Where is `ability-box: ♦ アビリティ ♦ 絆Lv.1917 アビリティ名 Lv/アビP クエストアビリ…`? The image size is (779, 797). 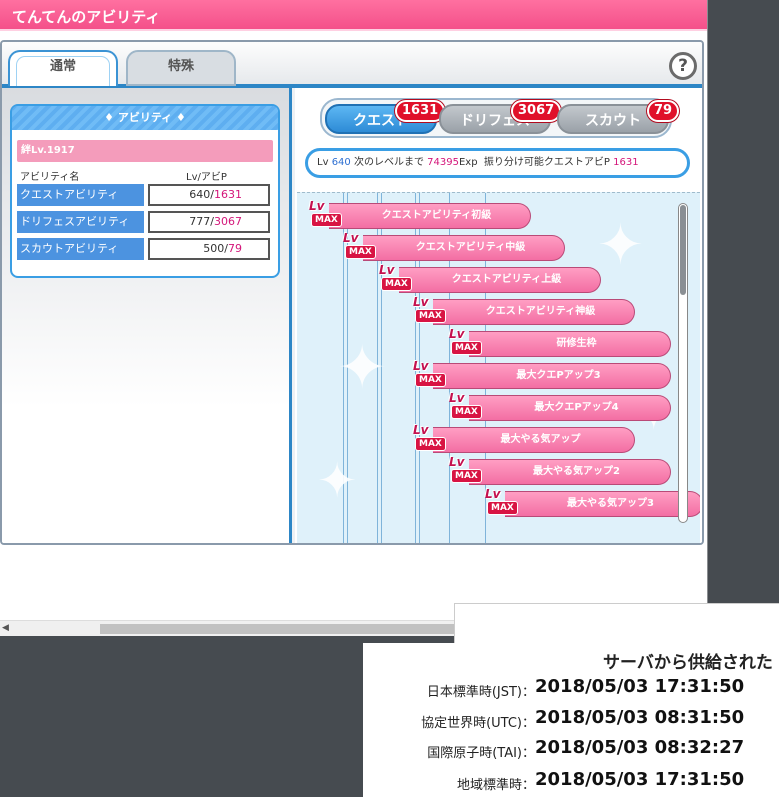 ability-box: ♦ アビリティ ♦ 絆Lv.1917 アビリティ名 Lv/アビP クエストアビリ… is located at coordinates (145, 191).